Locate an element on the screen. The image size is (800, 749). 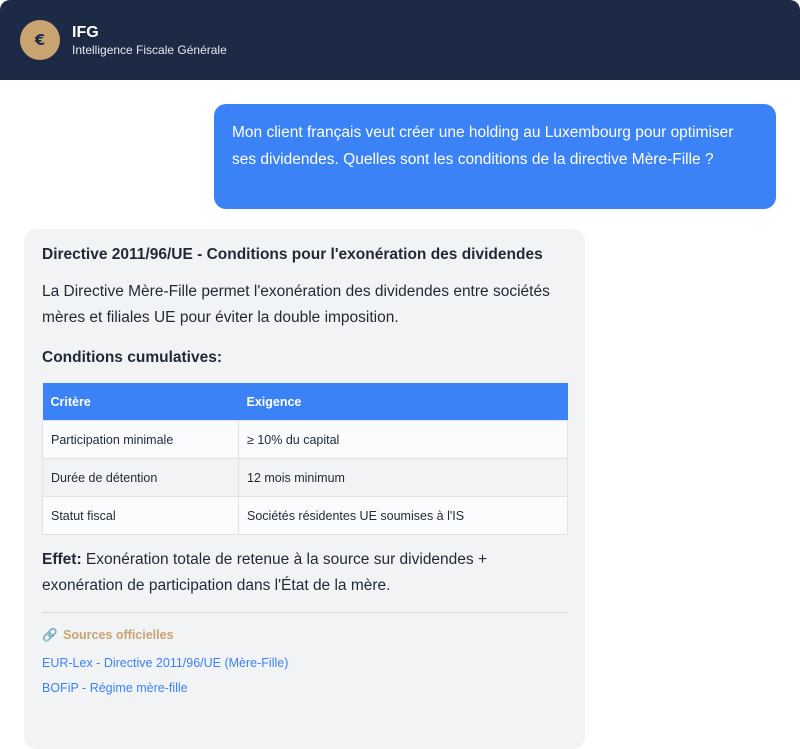
effect-label: Effet: is located at coordinates (62, 559).